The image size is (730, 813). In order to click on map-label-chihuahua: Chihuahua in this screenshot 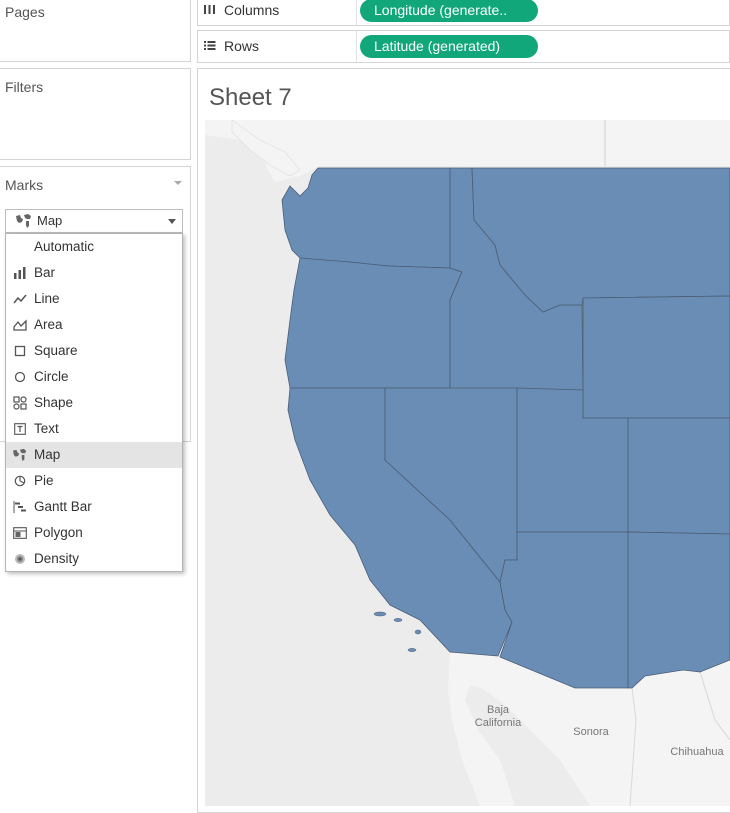, I will do `click(697, 752)`.